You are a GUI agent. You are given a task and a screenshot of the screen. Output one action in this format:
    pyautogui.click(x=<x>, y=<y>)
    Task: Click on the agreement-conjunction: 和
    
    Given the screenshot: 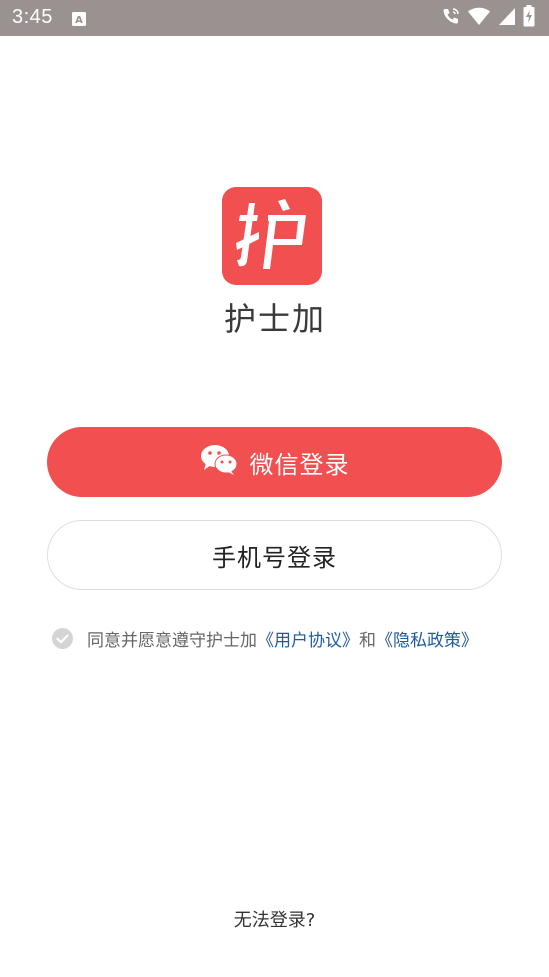 What is the action you would take?
    pyautogui.click(x=367, y=640)
    